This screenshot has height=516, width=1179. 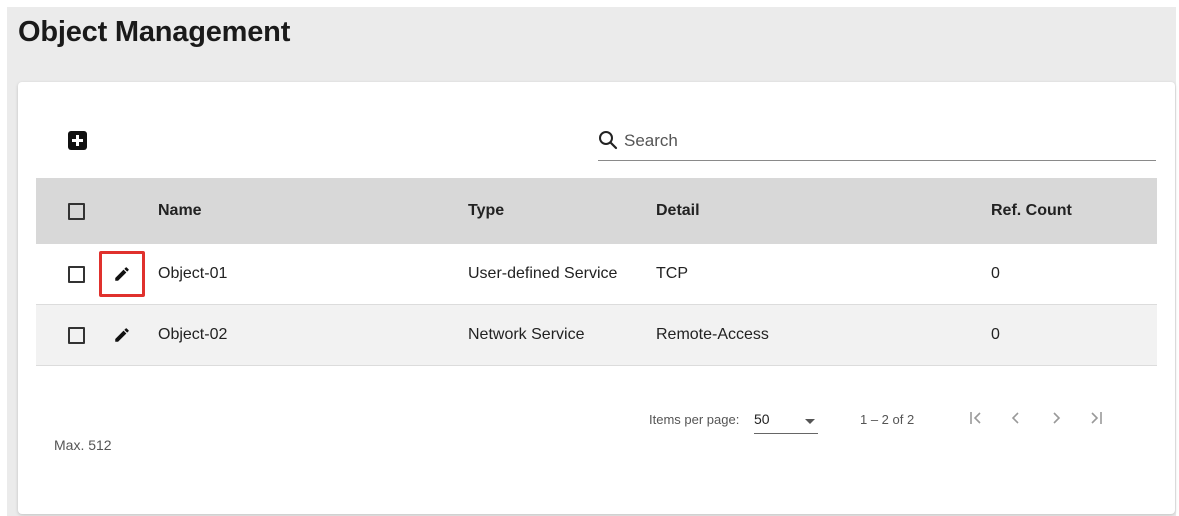 I want to click on row-type: Network Service, so click(x=526, y=334).